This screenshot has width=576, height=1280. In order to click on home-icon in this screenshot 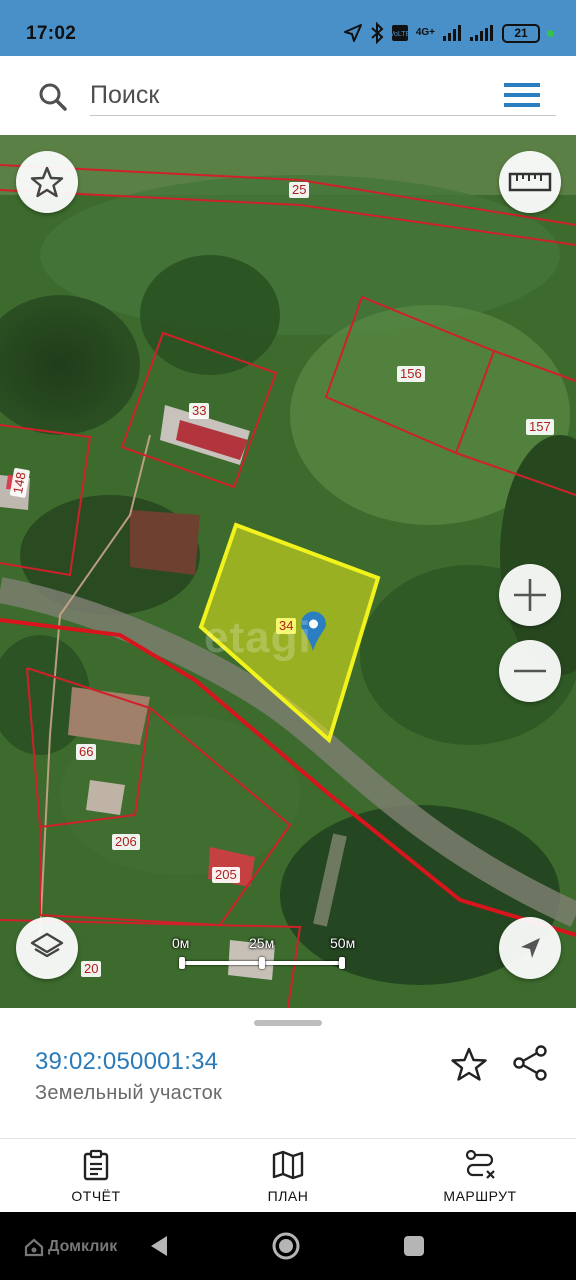, I will do `click(286, 1246)`.